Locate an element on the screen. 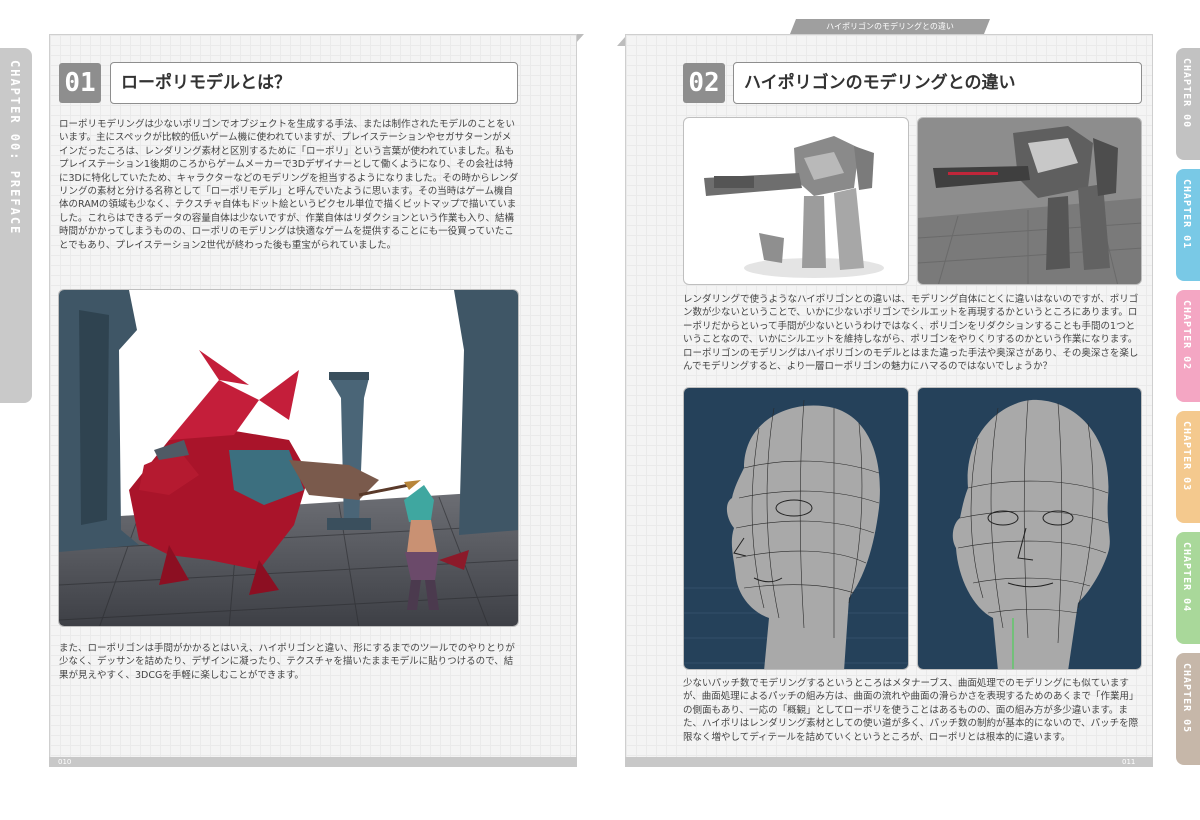 This screenshot has height=820, width=1200. chapter-tab-05: CHAPTER 05 is located at coordinates (1188, 709).